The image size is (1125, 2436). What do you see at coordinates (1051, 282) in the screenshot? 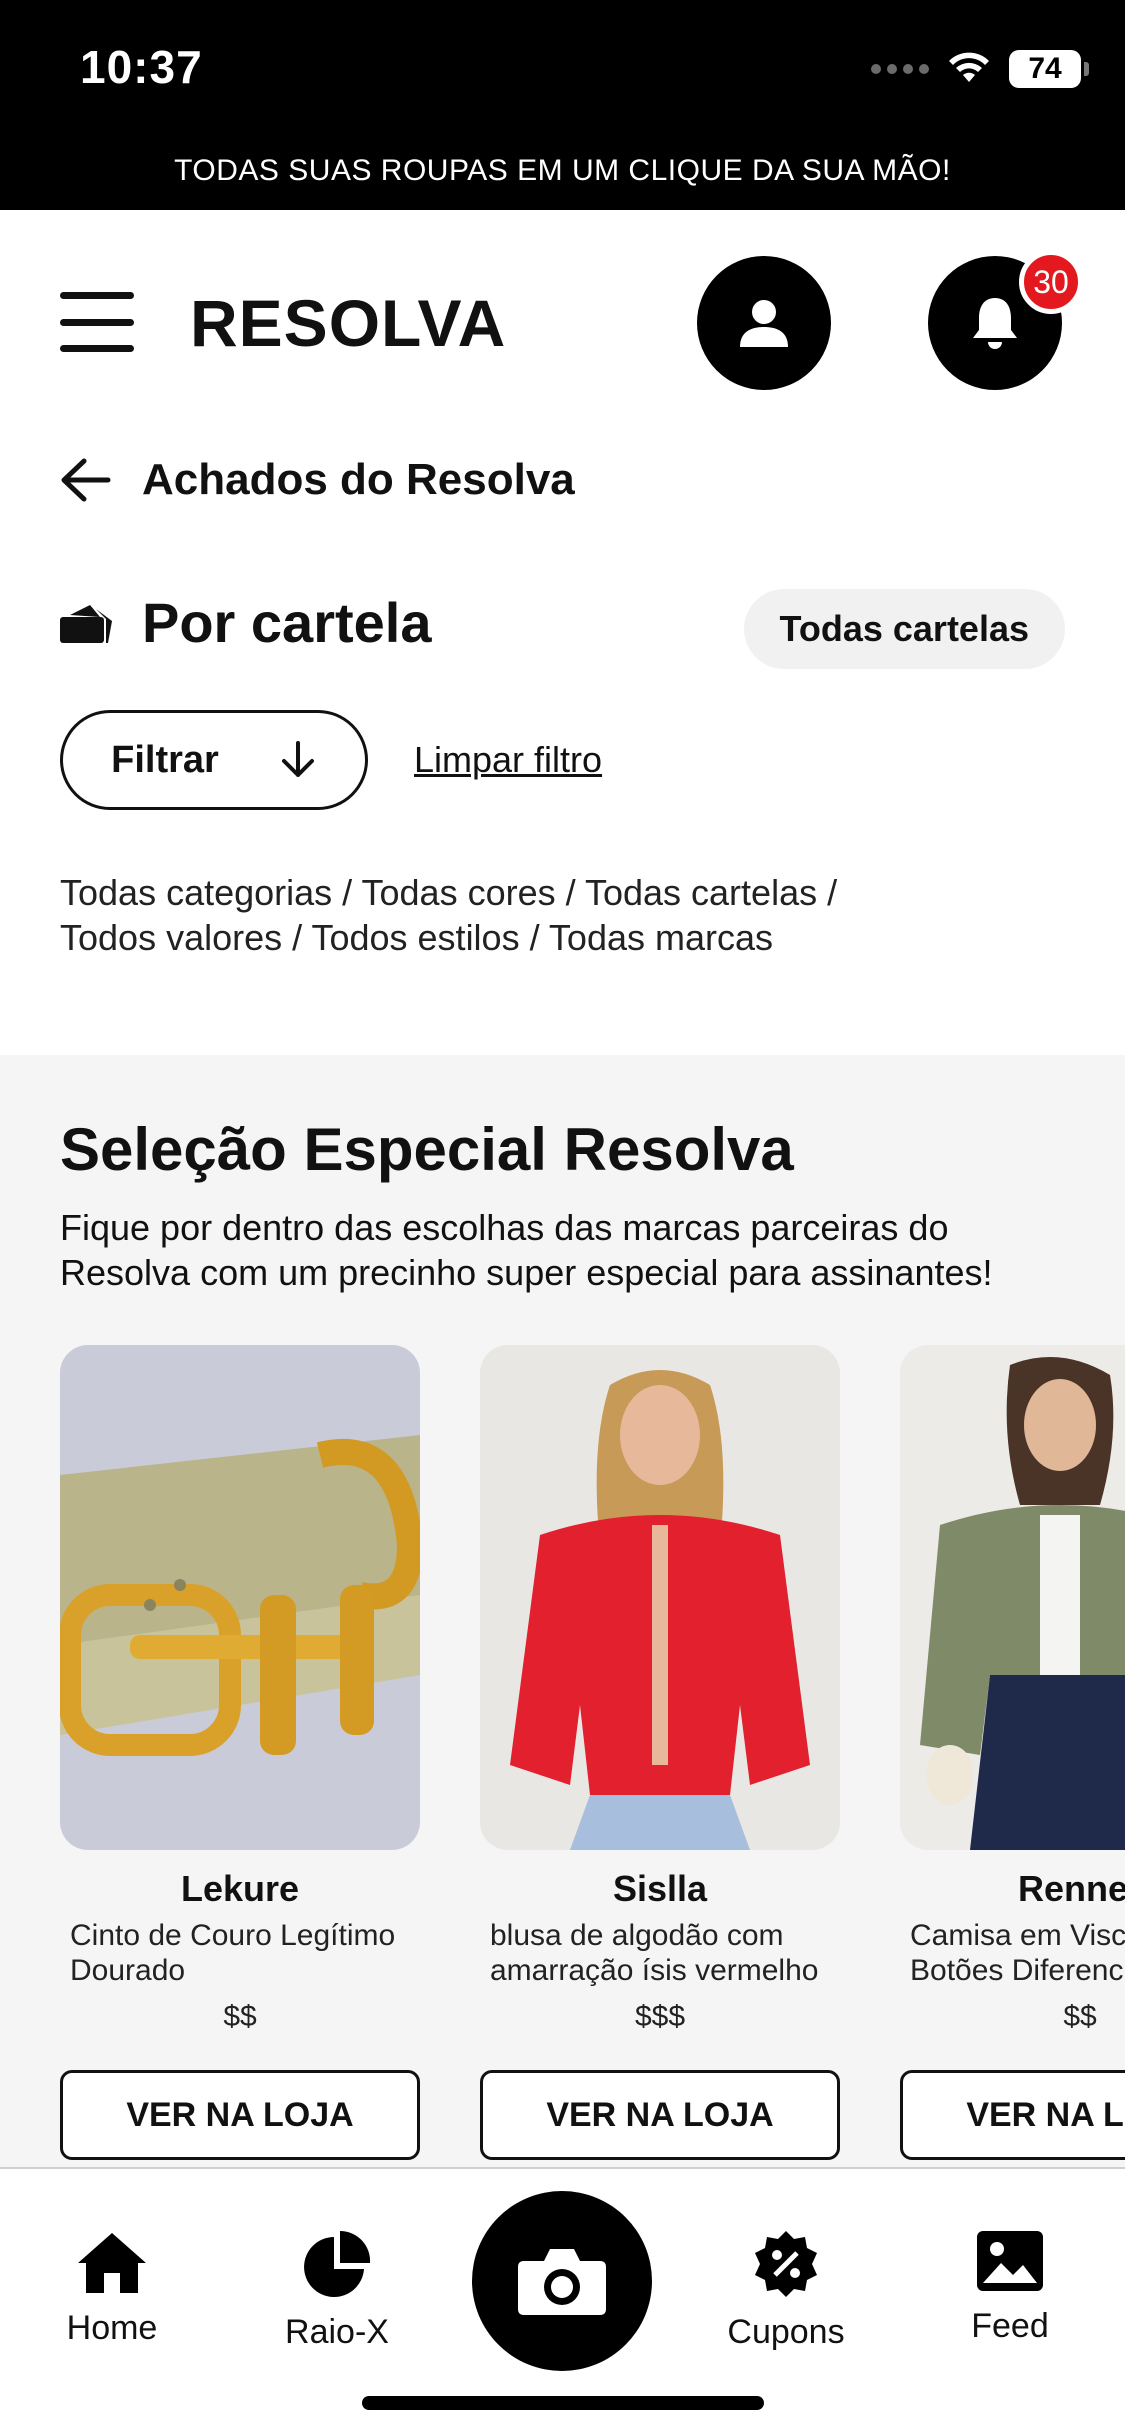
I see `notification-badge: 30` at bounding box center [1051, 282].